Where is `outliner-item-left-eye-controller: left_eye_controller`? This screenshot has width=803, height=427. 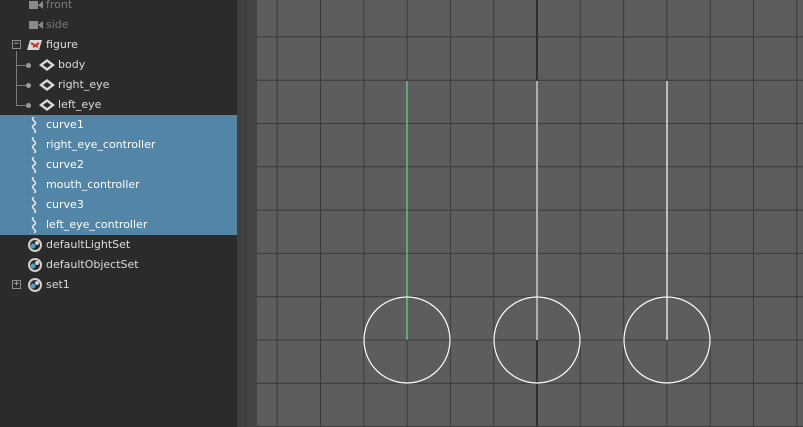 outliner-item-left-eye-controller: left_eye_controller is located at coordinates (118, 225).